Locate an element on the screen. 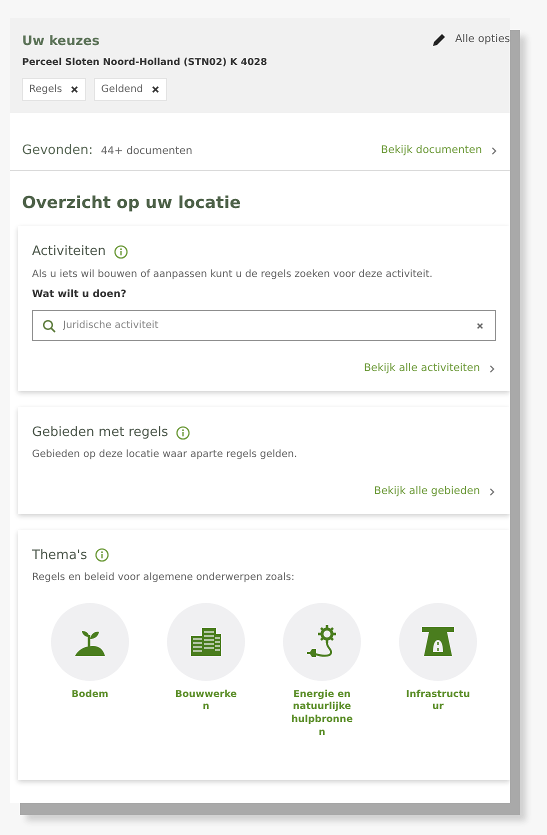 The image size is (547, 835). found-label: Gevonden: is located at coordinates (57, 151).